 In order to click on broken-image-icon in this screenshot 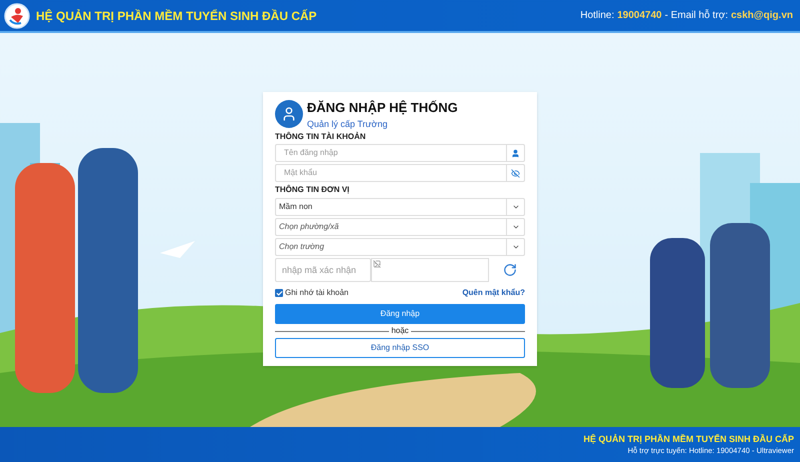, I will do `click(377, 264)`.